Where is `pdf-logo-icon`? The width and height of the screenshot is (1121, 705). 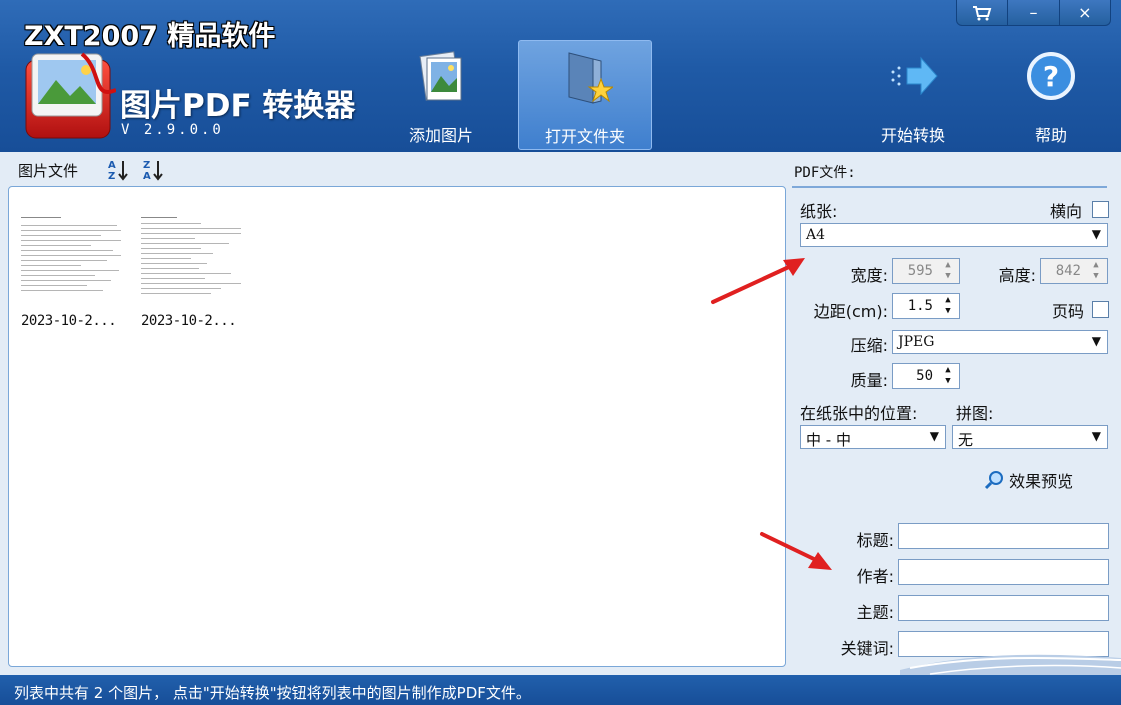
pdf-logo-icon is located at coordinates (69, 96).